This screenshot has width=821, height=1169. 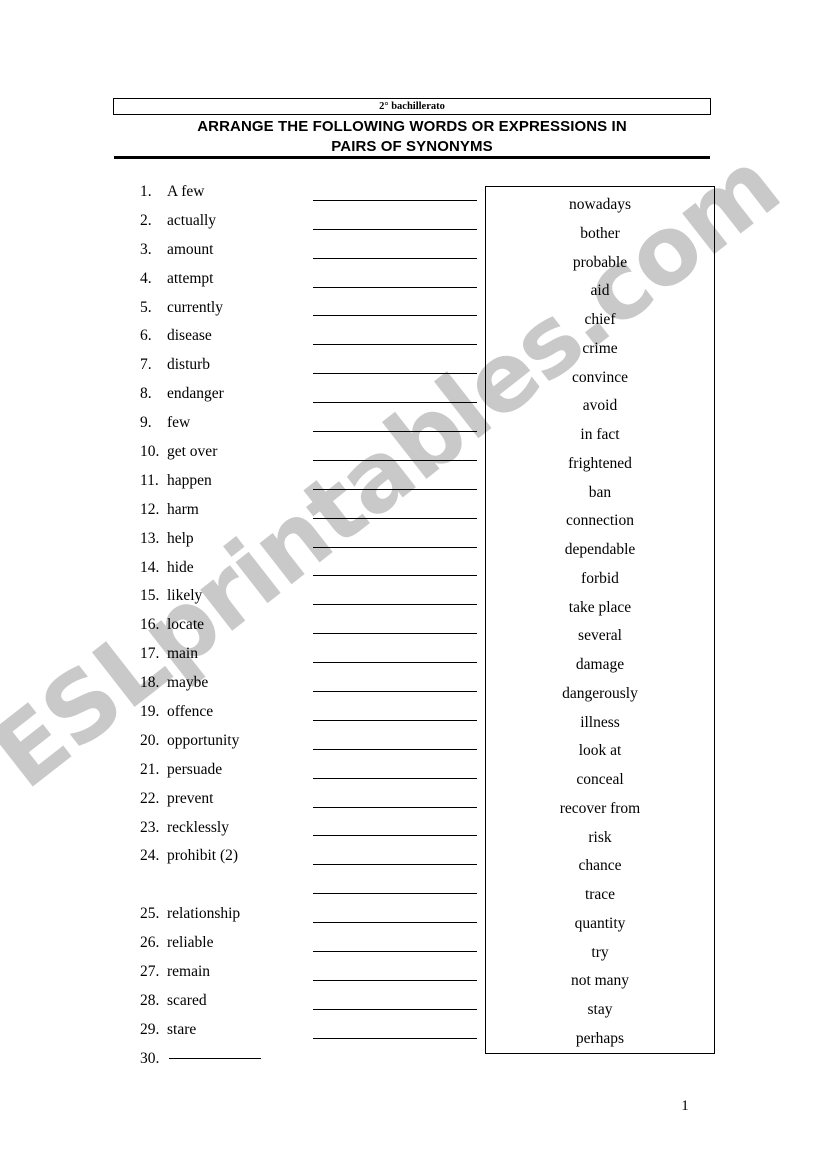 What do you see at coordinates (600, 636) in the screenshot?
I see `word-bank-item: several` at bounding box center [600, 636].